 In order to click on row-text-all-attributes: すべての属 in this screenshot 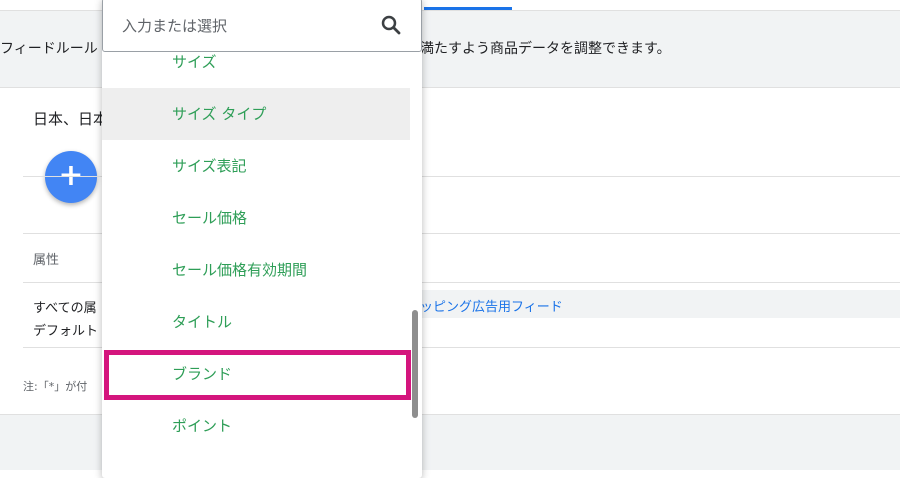, I will do `click(65, 308)`.